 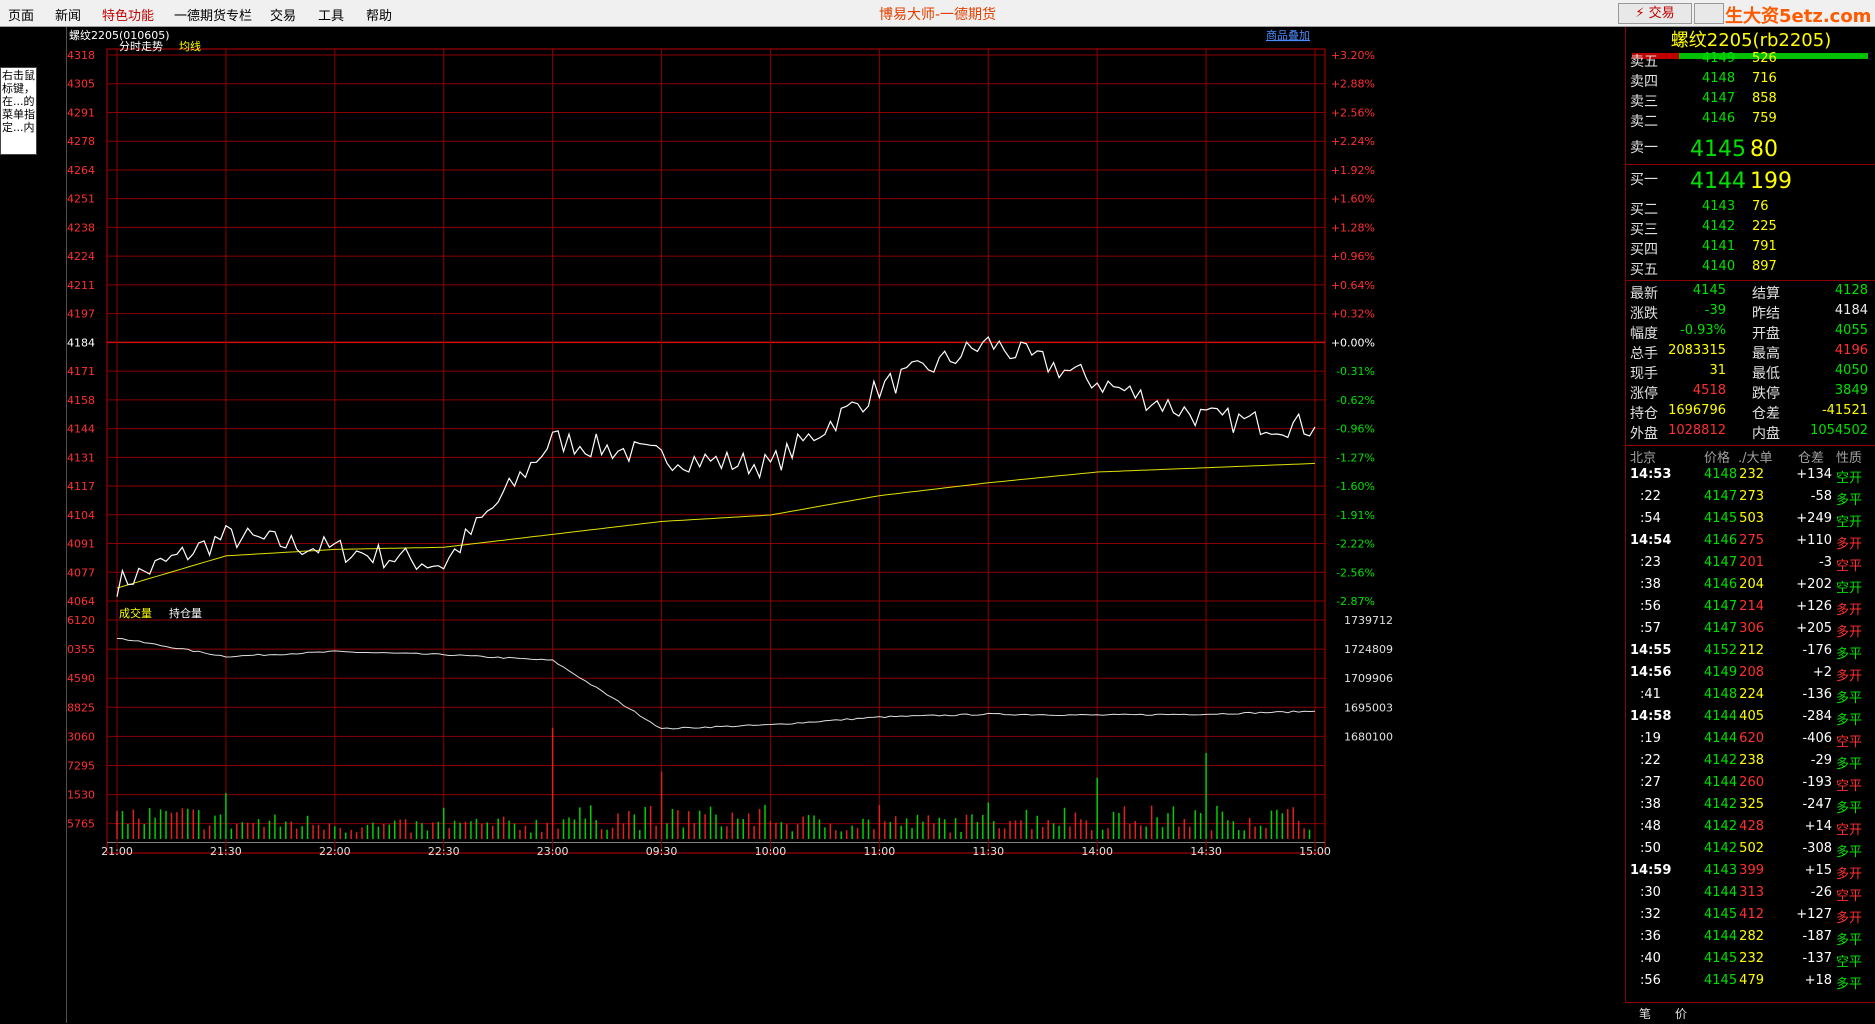 I want to click on stat-value: 4050, so click(x=1851, y=370).